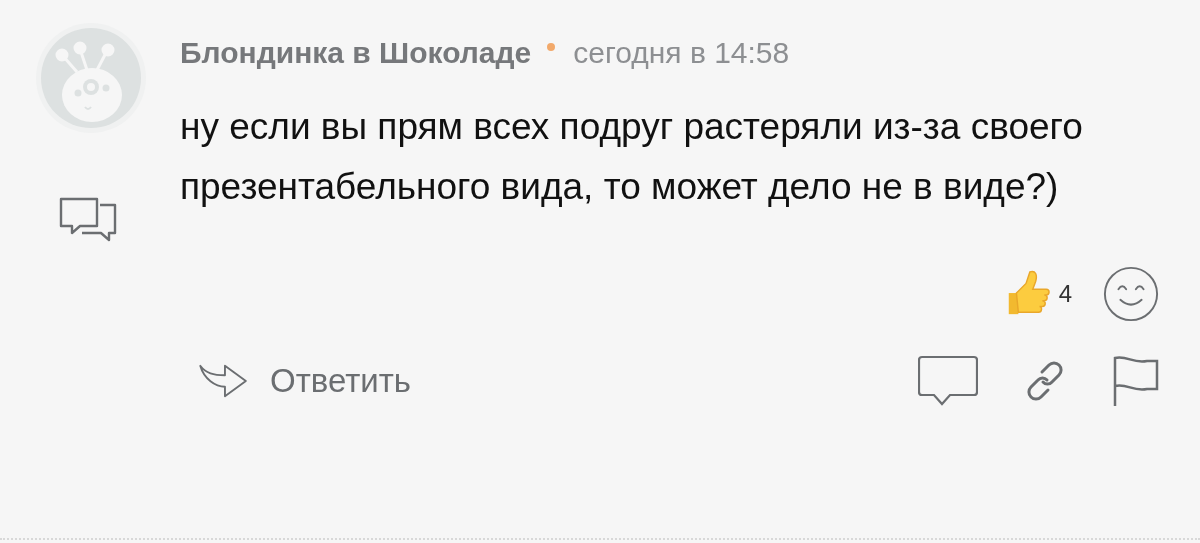  What do you see at coordinates (1131, 294) in the screenshot?
I see `smiley-icon` at bounding box center [1131, 294].